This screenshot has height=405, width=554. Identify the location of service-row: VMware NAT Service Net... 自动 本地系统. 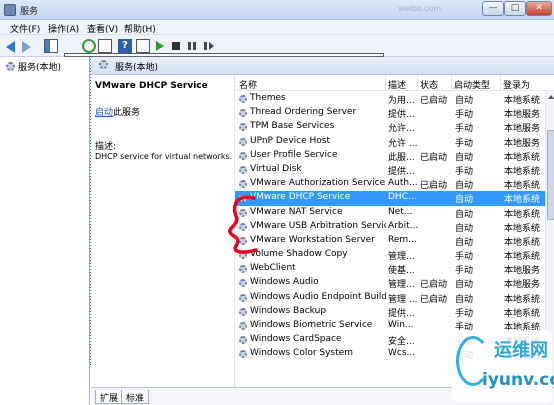
(390, 213).